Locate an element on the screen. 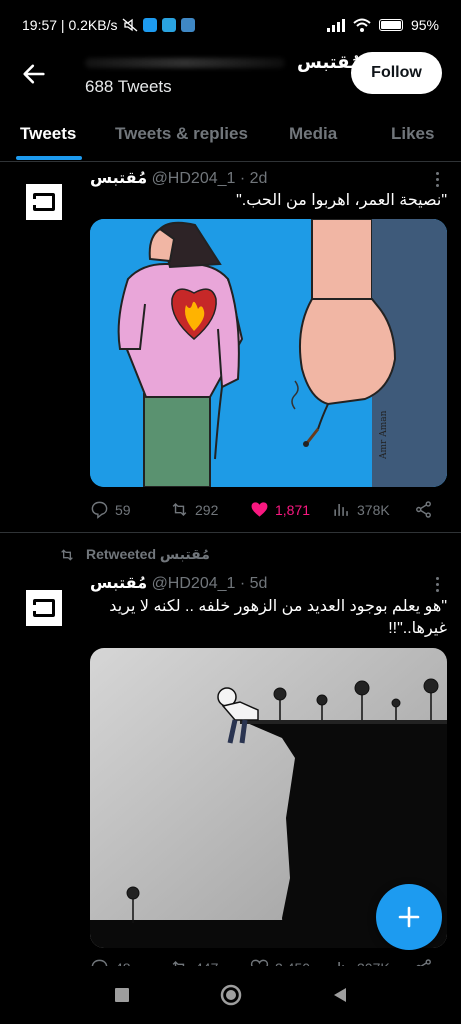  home-icon is located at coordinates (231, 995).